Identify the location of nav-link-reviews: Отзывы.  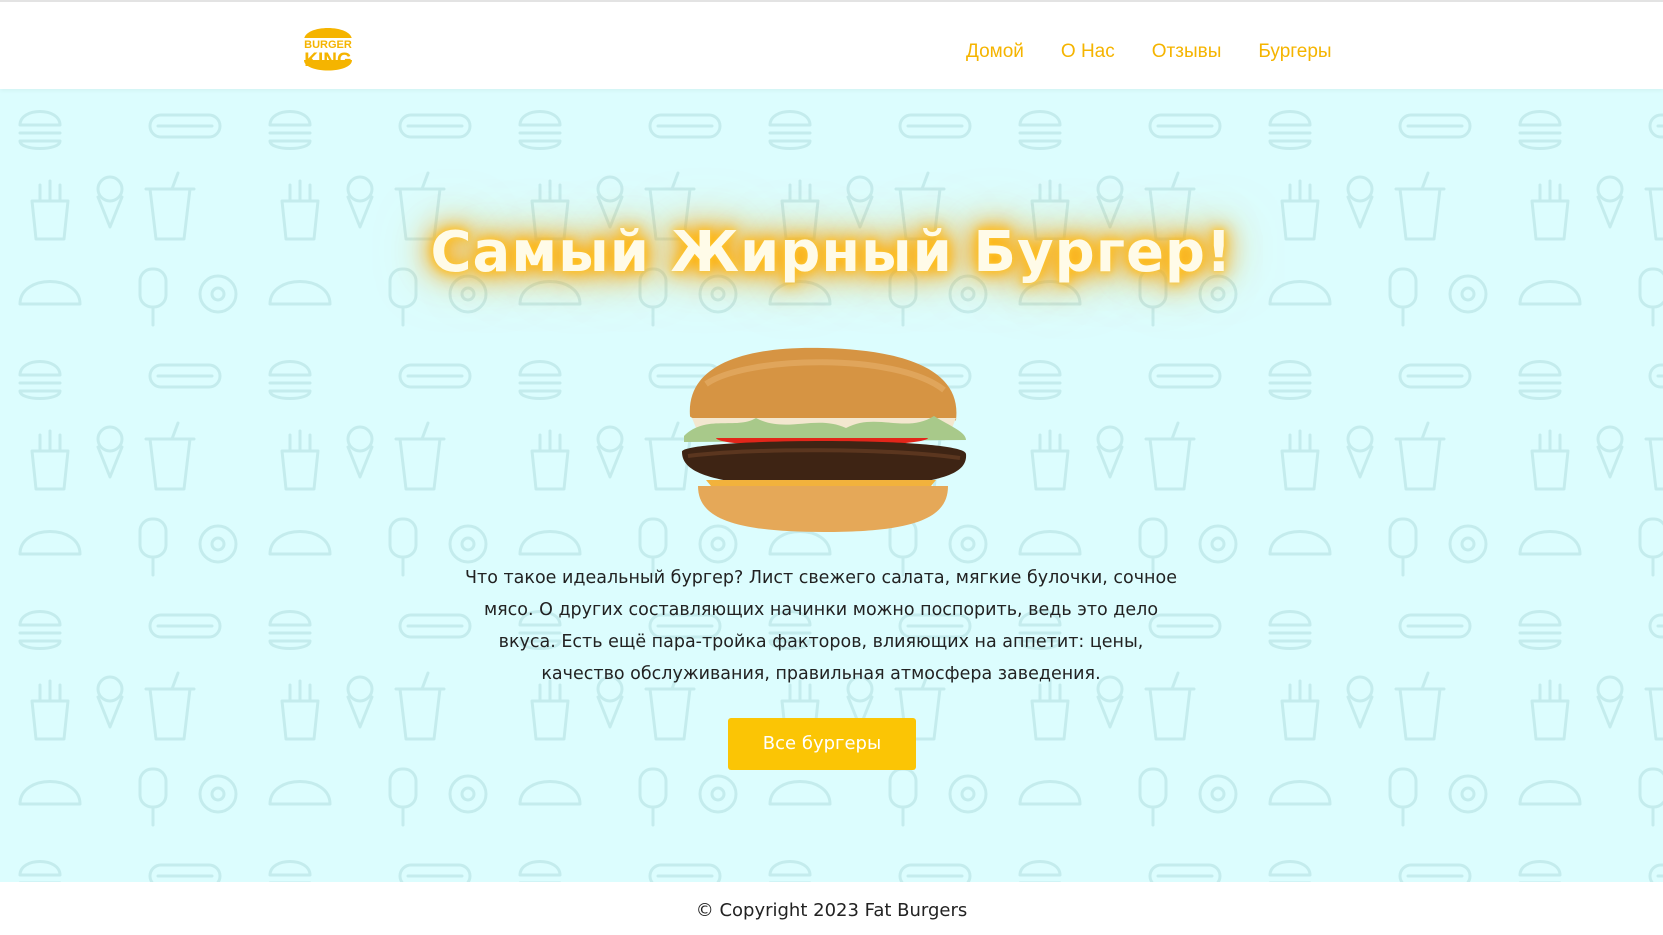
(1187, 52).